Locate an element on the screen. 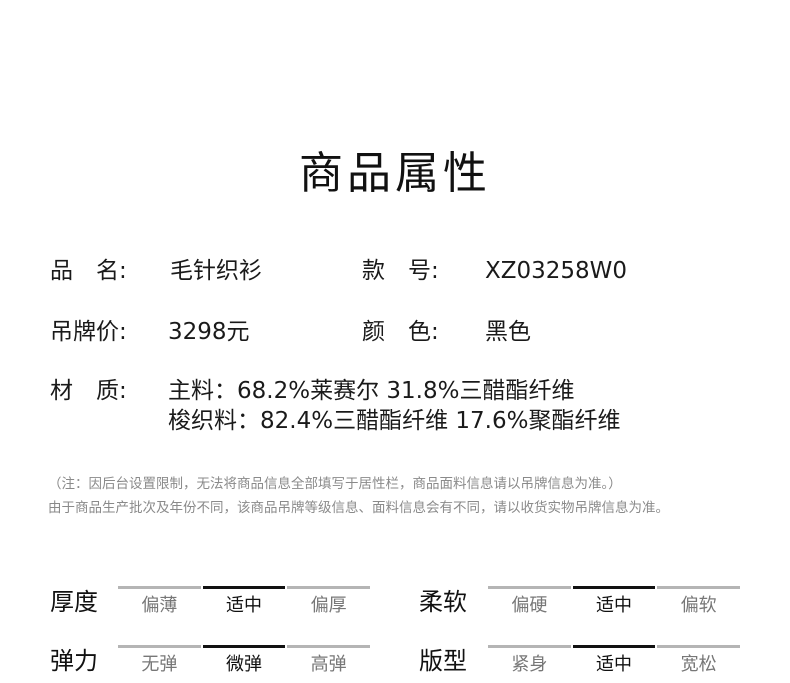 The image size is (790, 683). page-title: 商品属性 is located at coordinates (395, 173).